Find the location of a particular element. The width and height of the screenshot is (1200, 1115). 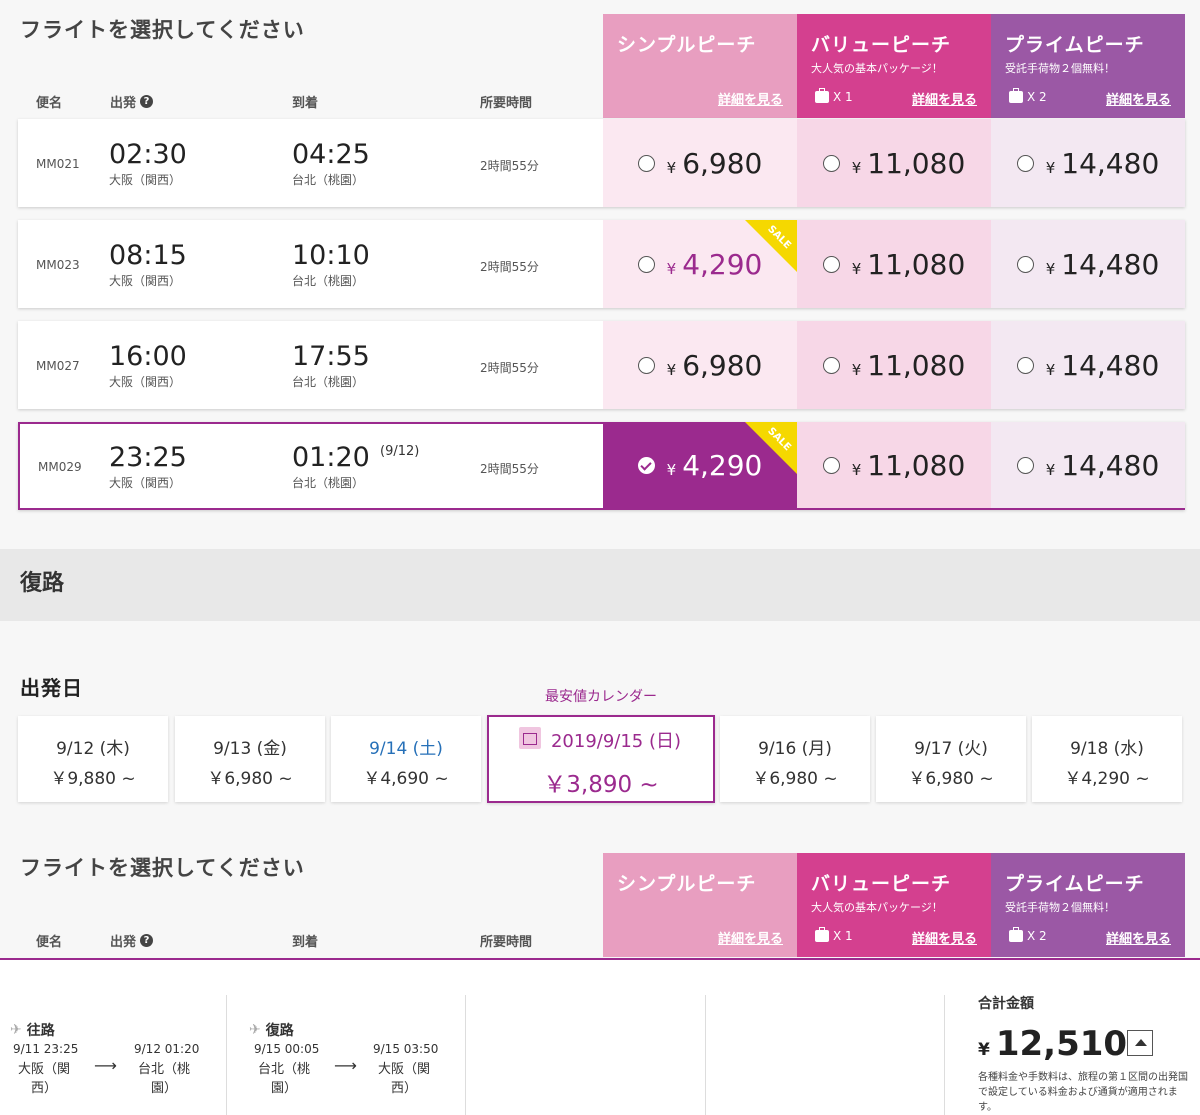

fare-name: プライムピーチ is located at coordinates (1075, 884).